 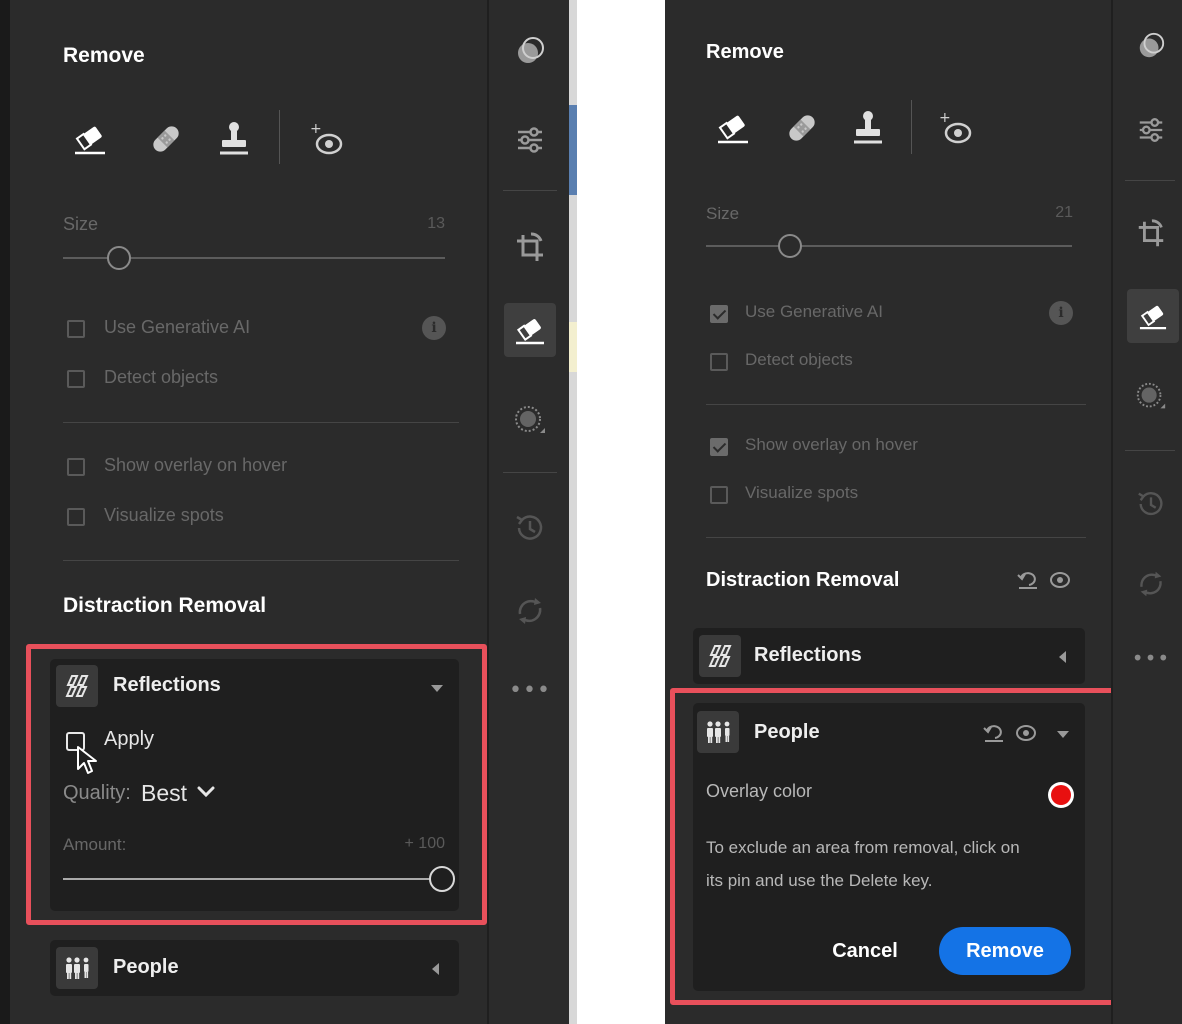 I want to click on remove-button: Remove, so click(x=1005, y=951).